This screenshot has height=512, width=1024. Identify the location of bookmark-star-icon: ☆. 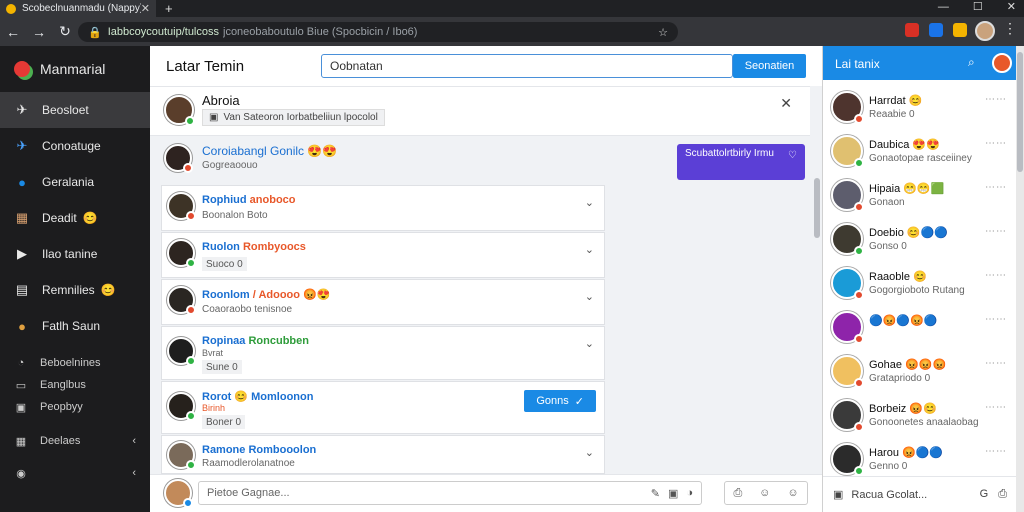
(663, 32).